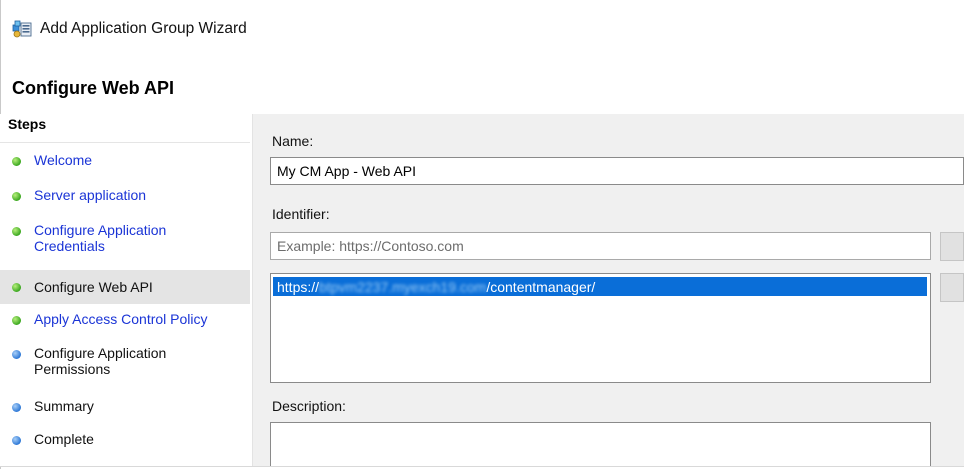 The height and width of the screenshot is (469, 964). What do you see at coordinates (125, 160) in the screenshot?
I see `step-welcome: Welcome` at bounding box center [125, 160].